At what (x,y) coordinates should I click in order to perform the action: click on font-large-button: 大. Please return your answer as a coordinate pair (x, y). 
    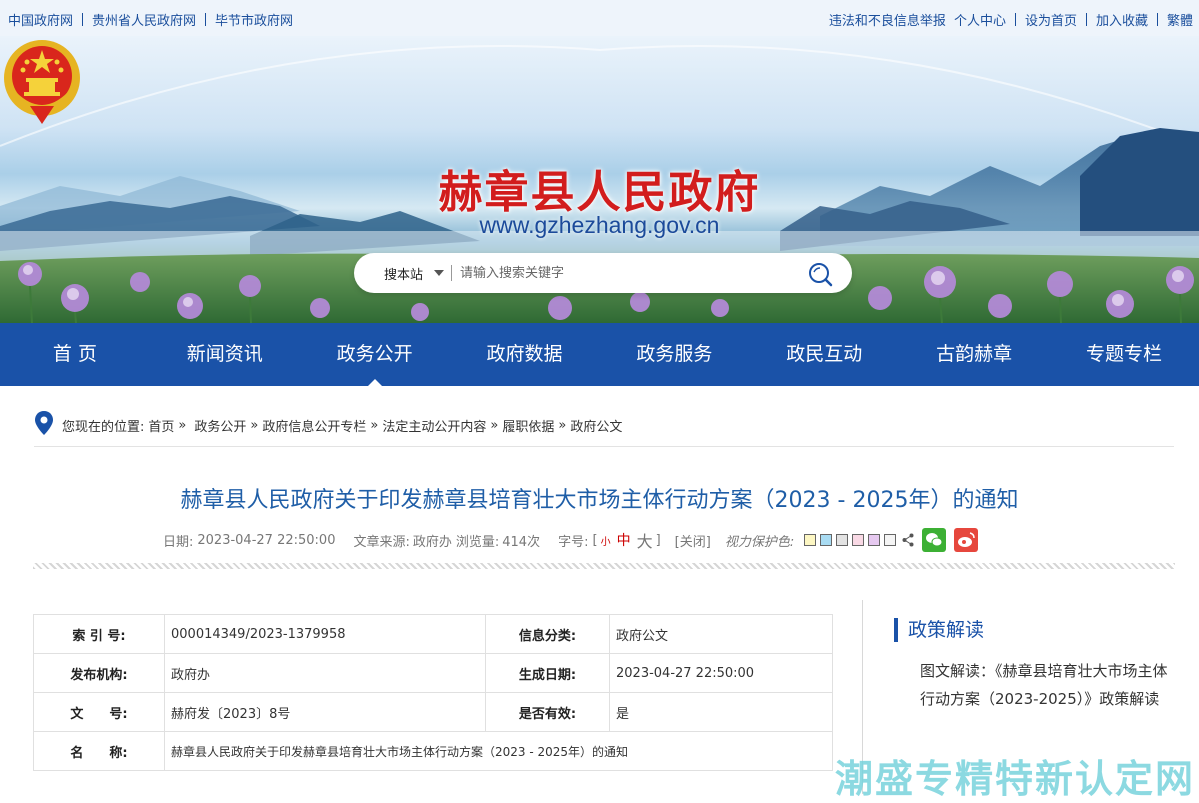
    Looking at the image, I should click on (645, 540).